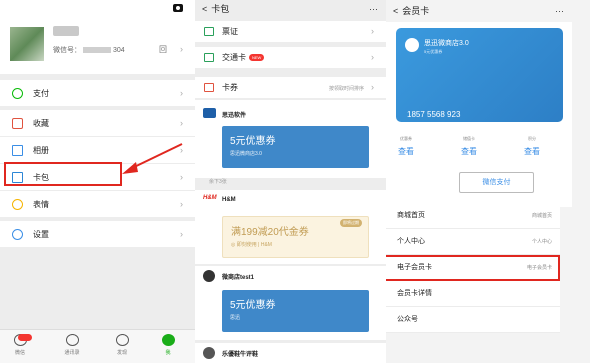 This screenshot has width=590, height=363. Describe the element at coordinates (97, 204) in the screenshot. I see `menu-stickers: 表情 ›` at that location.